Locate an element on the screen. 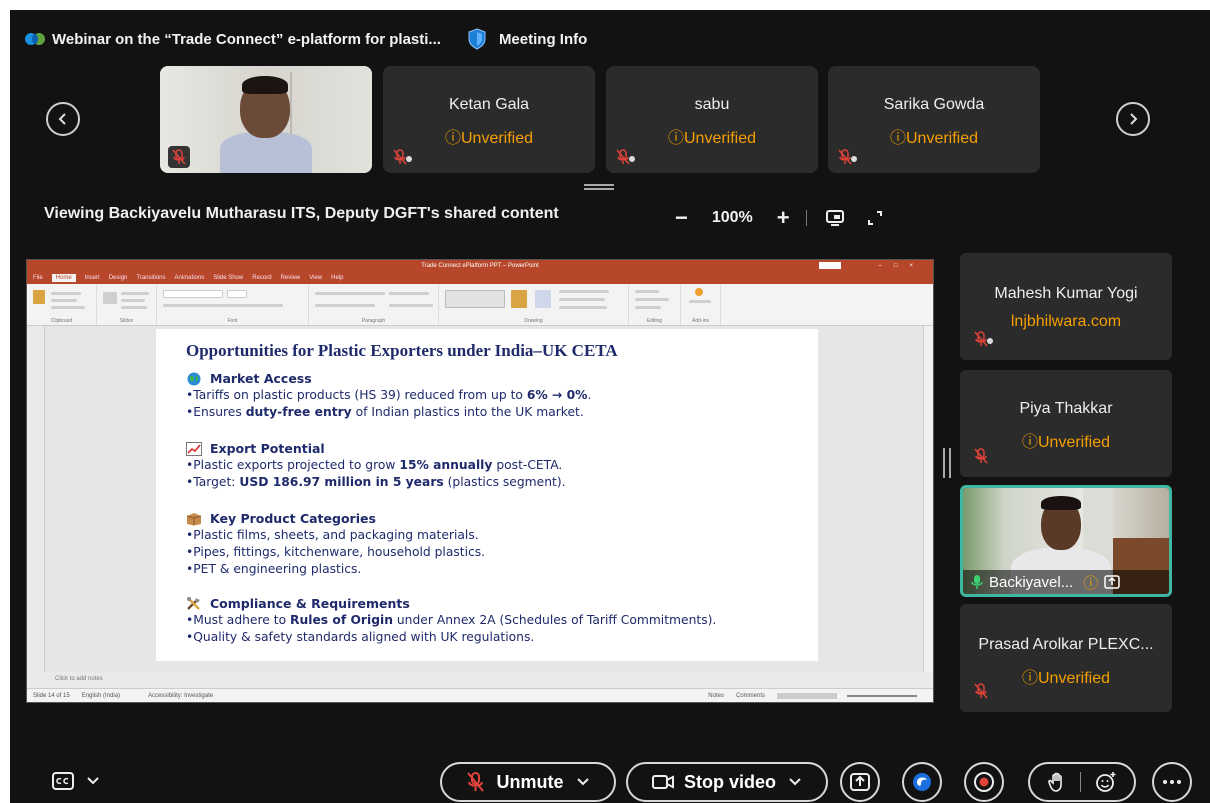  view-buttons is located at coordinates (807, 695).